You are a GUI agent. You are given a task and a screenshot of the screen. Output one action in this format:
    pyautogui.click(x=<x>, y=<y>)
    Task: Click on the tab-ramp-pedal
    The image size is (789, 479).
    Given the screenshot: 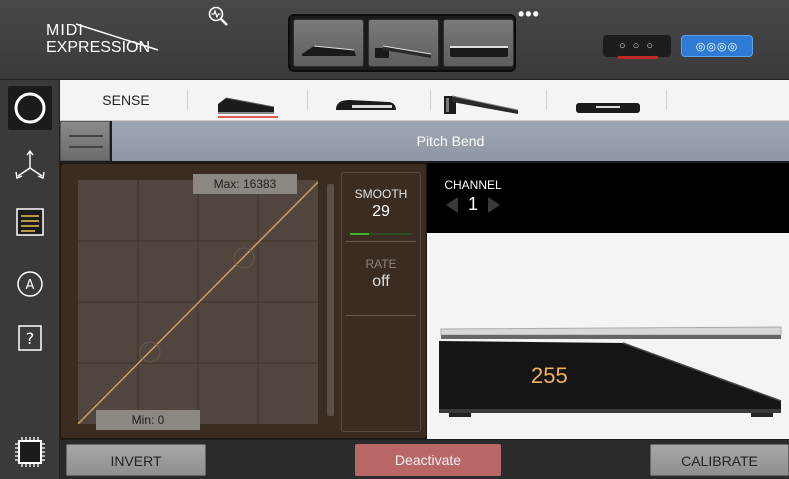 What is the action you would take?
    pyautogui.click(x=248, y=100)
    